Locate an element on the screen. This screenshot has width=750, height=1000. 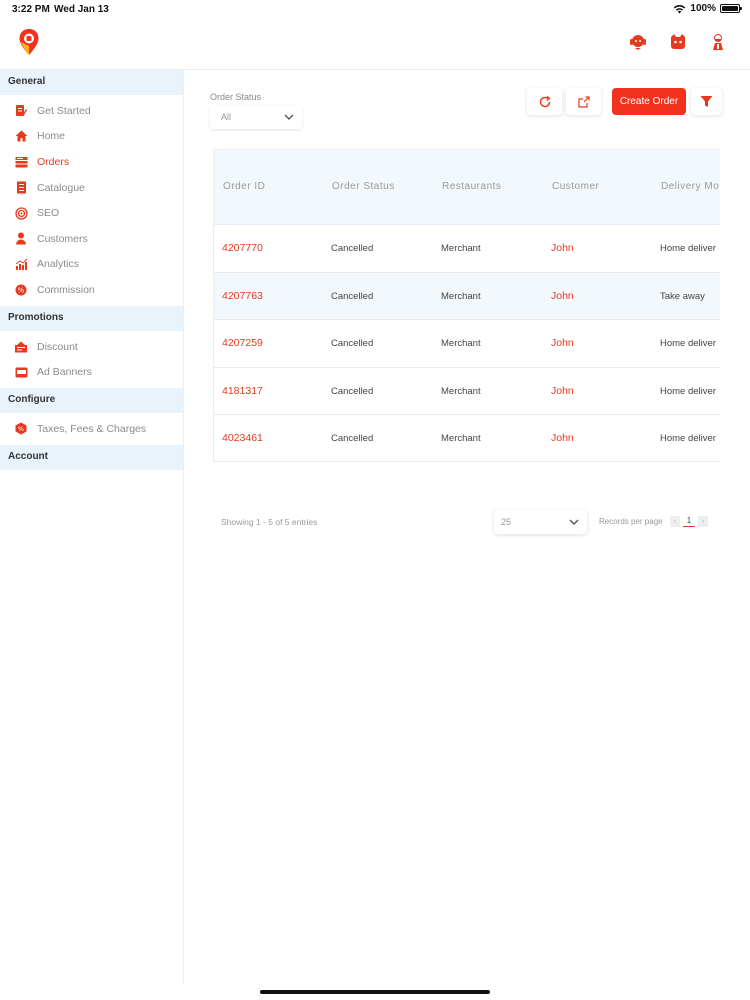
external-link-icon is located at coordinates (583, 101).